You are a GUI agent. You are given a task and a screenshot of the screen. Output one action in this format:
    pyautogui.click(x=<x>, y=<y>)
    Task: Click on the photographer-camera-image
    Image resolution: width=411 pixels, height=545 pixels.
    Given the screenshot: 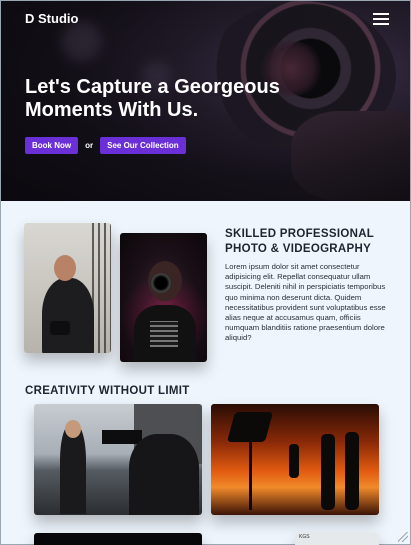 What is the action you would take?
    pyautogui.click(x=163, y=297)
    